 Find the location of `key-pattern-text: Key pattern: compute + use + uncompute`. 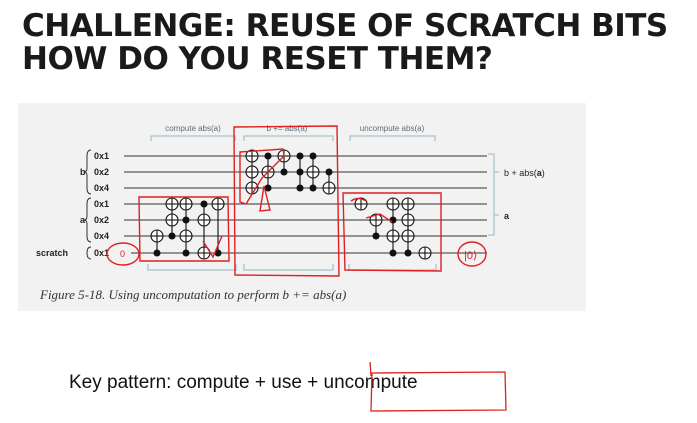

key-pattern-text: Key pattern: compute + use + uncompute is located at coordinates (243, 383).